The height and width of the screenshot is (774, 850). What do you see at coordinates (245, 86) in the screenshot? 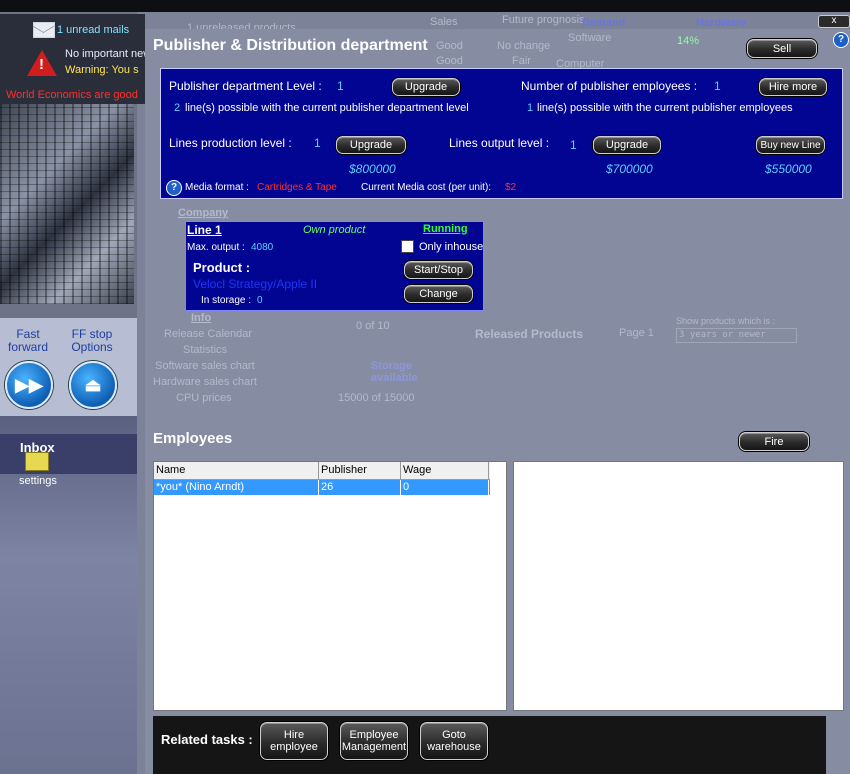
I see `dept-level-label: Publisher department Level :` at bounding box center [245, 86].